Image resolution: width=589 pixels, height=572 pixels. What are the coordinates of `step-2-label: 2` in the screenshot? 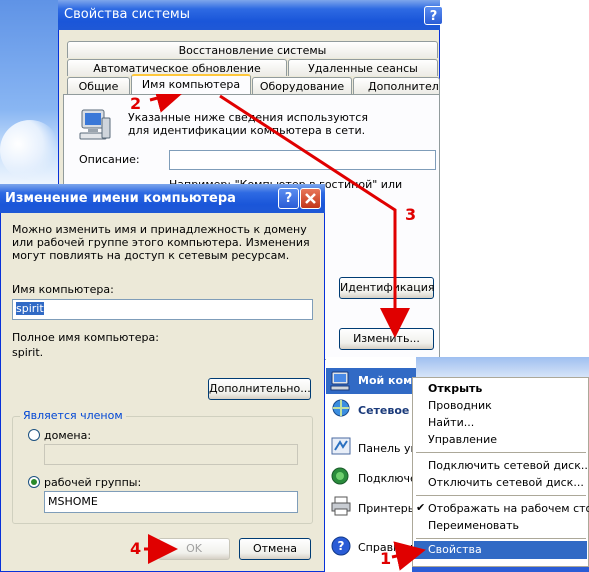 It's located at (136, 103).